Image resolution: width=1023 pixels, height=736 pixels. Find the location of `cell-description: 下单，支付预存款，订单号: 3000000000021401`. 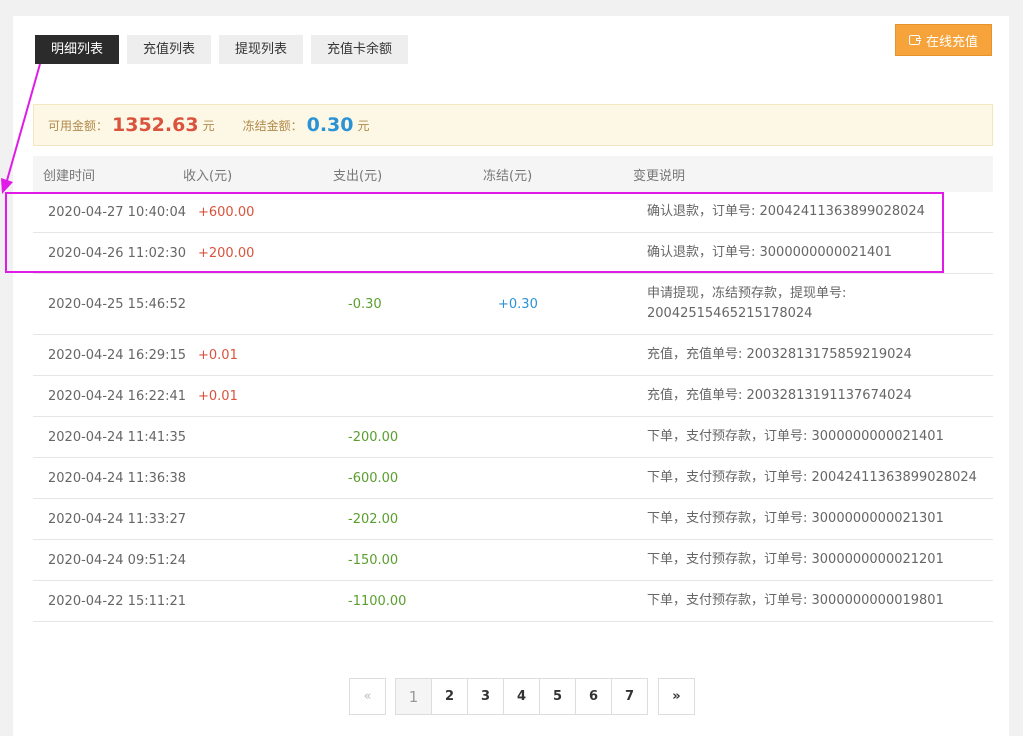

cell-description: 下单，支付预存款，订单号: 3000000000021401 is located at coordinates (820, 437).